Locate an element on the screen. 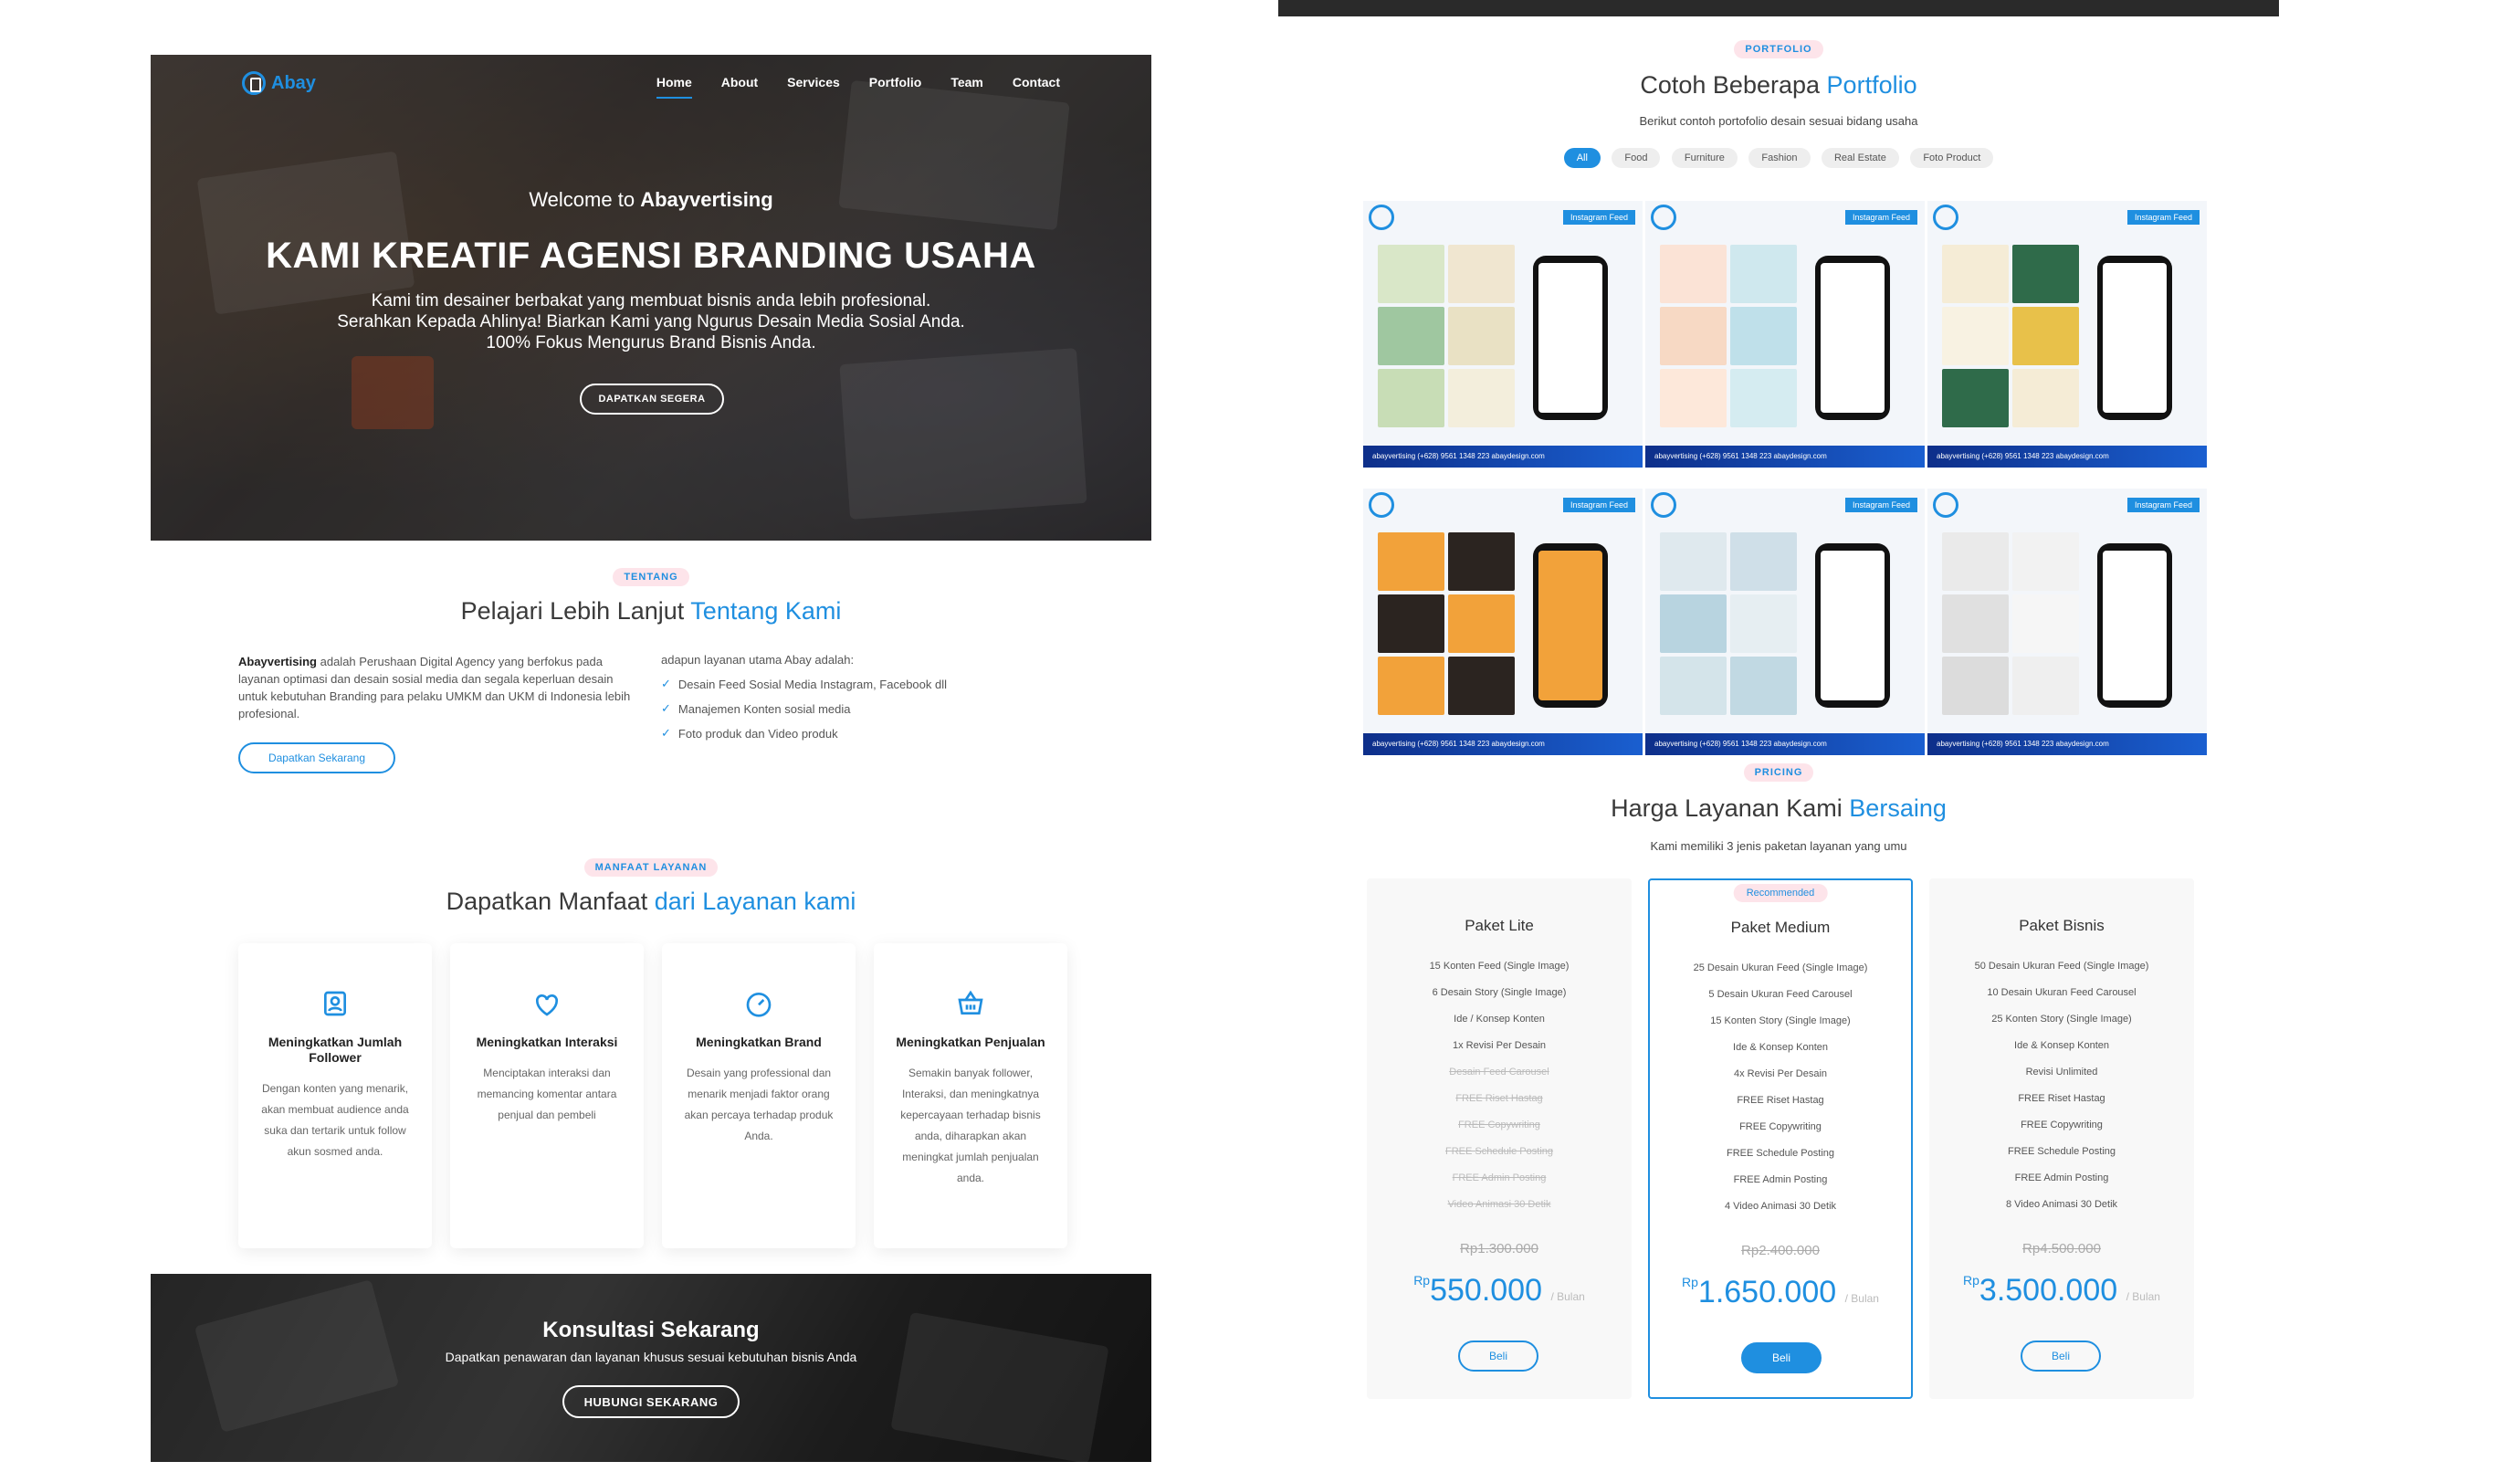  filter-real-estate: Real Estate is located at coordinates (1860, 158).